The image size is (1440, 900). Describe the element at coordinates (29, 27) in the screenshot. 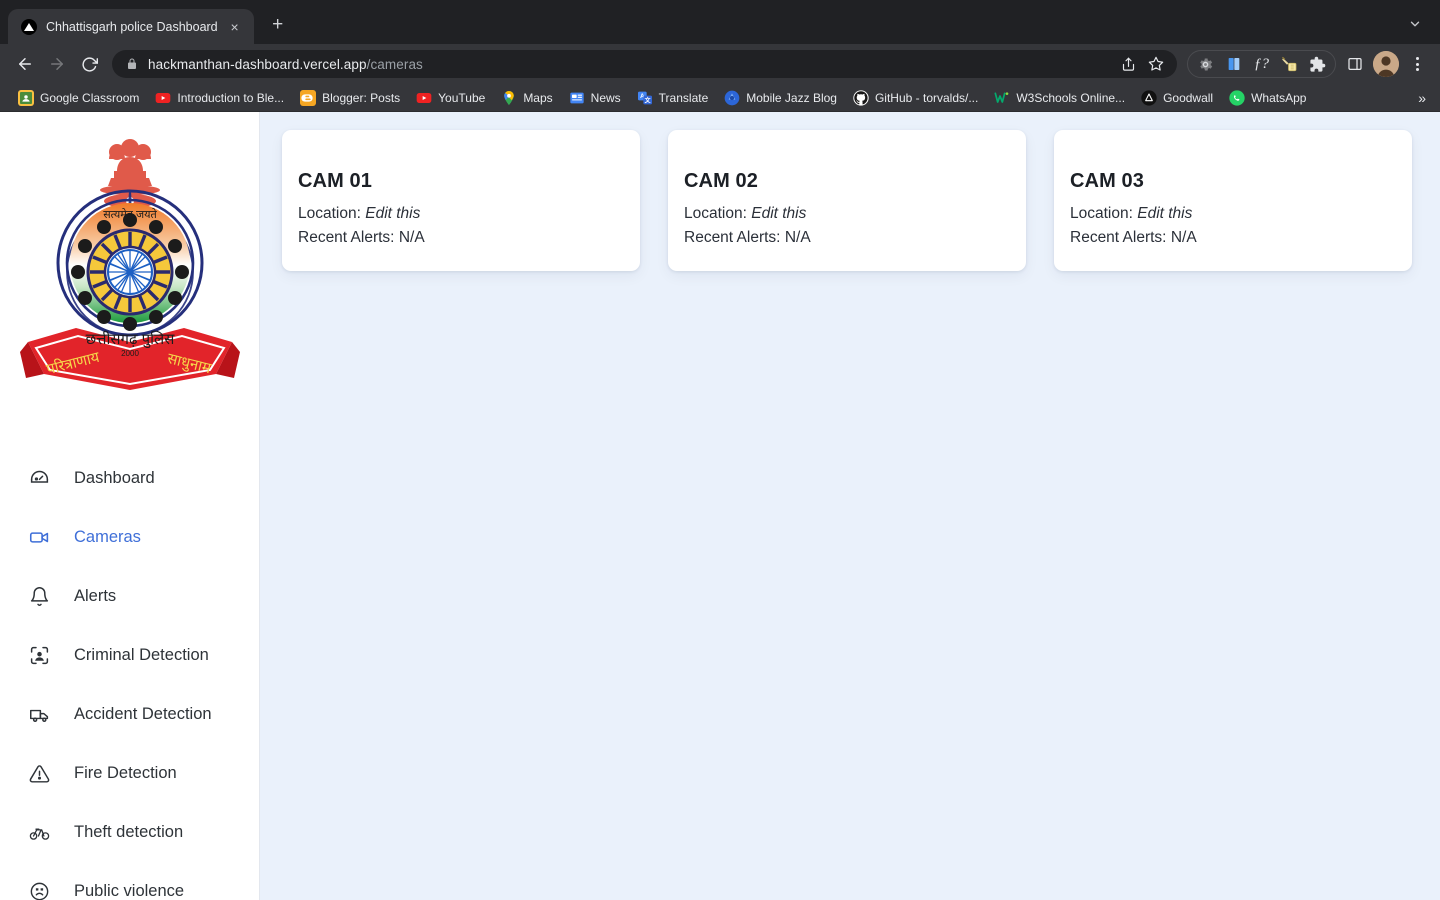

I see `vercel-triangle-icon` at that location.